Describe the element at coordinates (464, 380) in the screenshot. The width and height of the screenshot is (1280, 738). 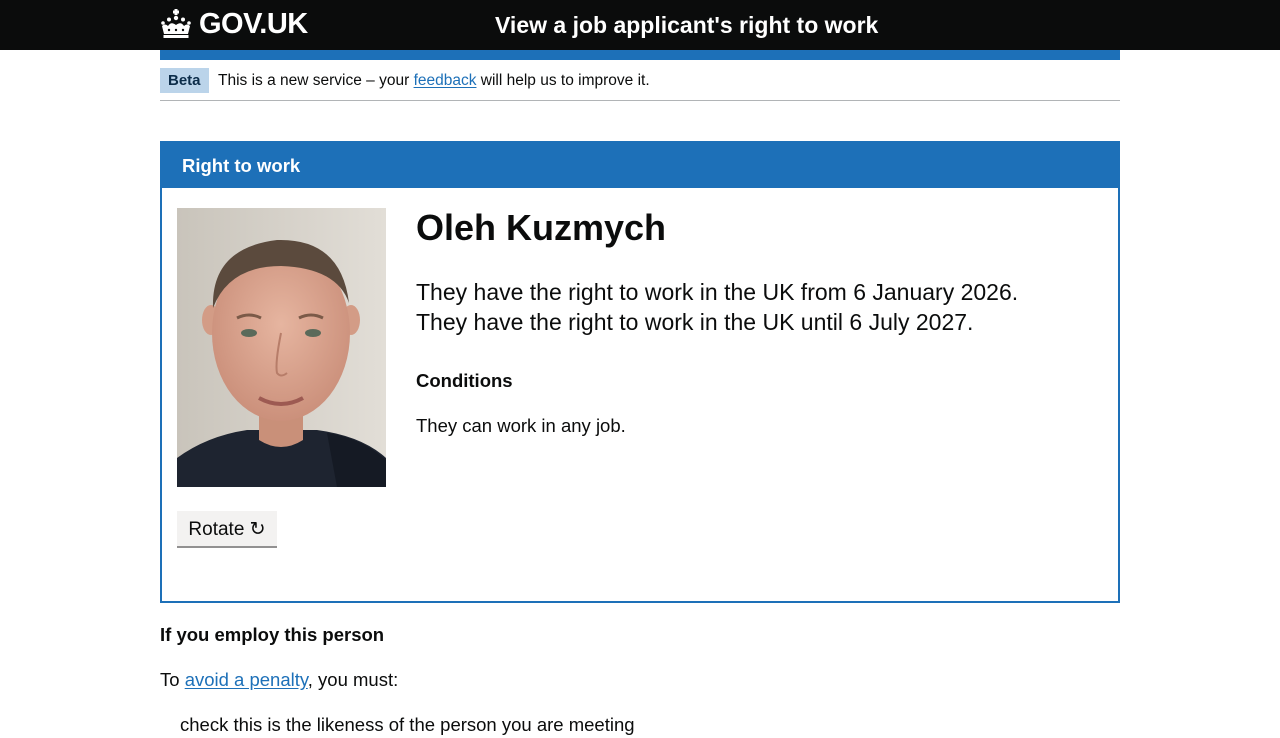
I see `conditions-heading: Conditions` at that location.